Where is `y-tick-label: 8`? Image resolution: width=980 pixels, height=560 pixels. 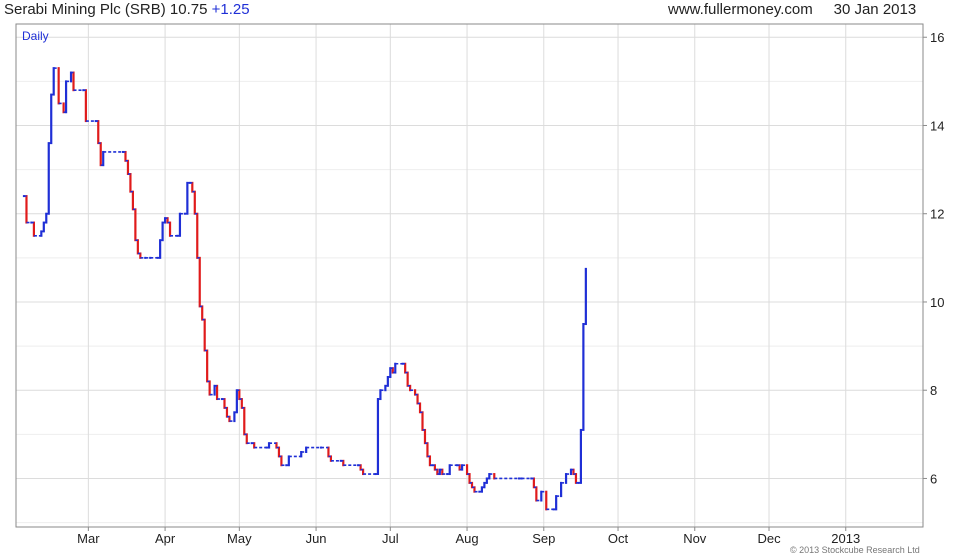
y-tick-label: 8 is located at coordinates (933, 390).